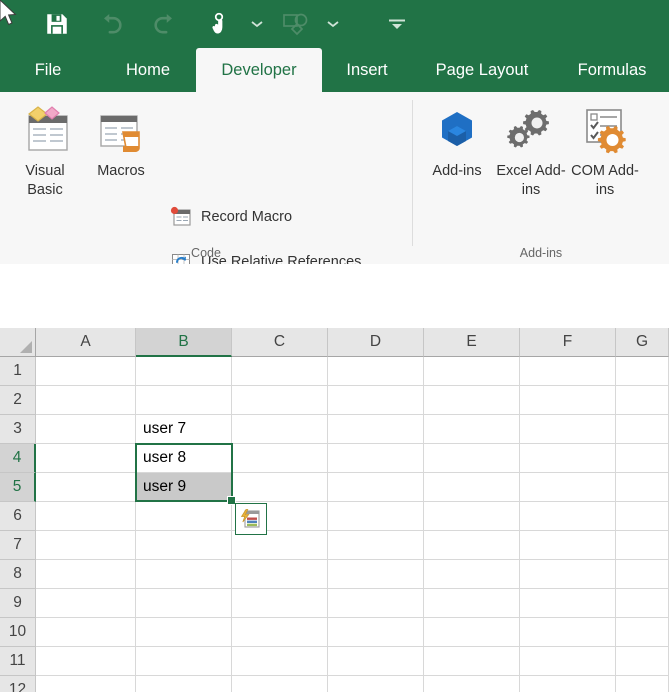 The width and height of the screenshot is (669, 692). What do you see at coordinates (457, 140) in the screenshot?
I see `add-ins-button: Add-ins` at bounding box center [457, 140].